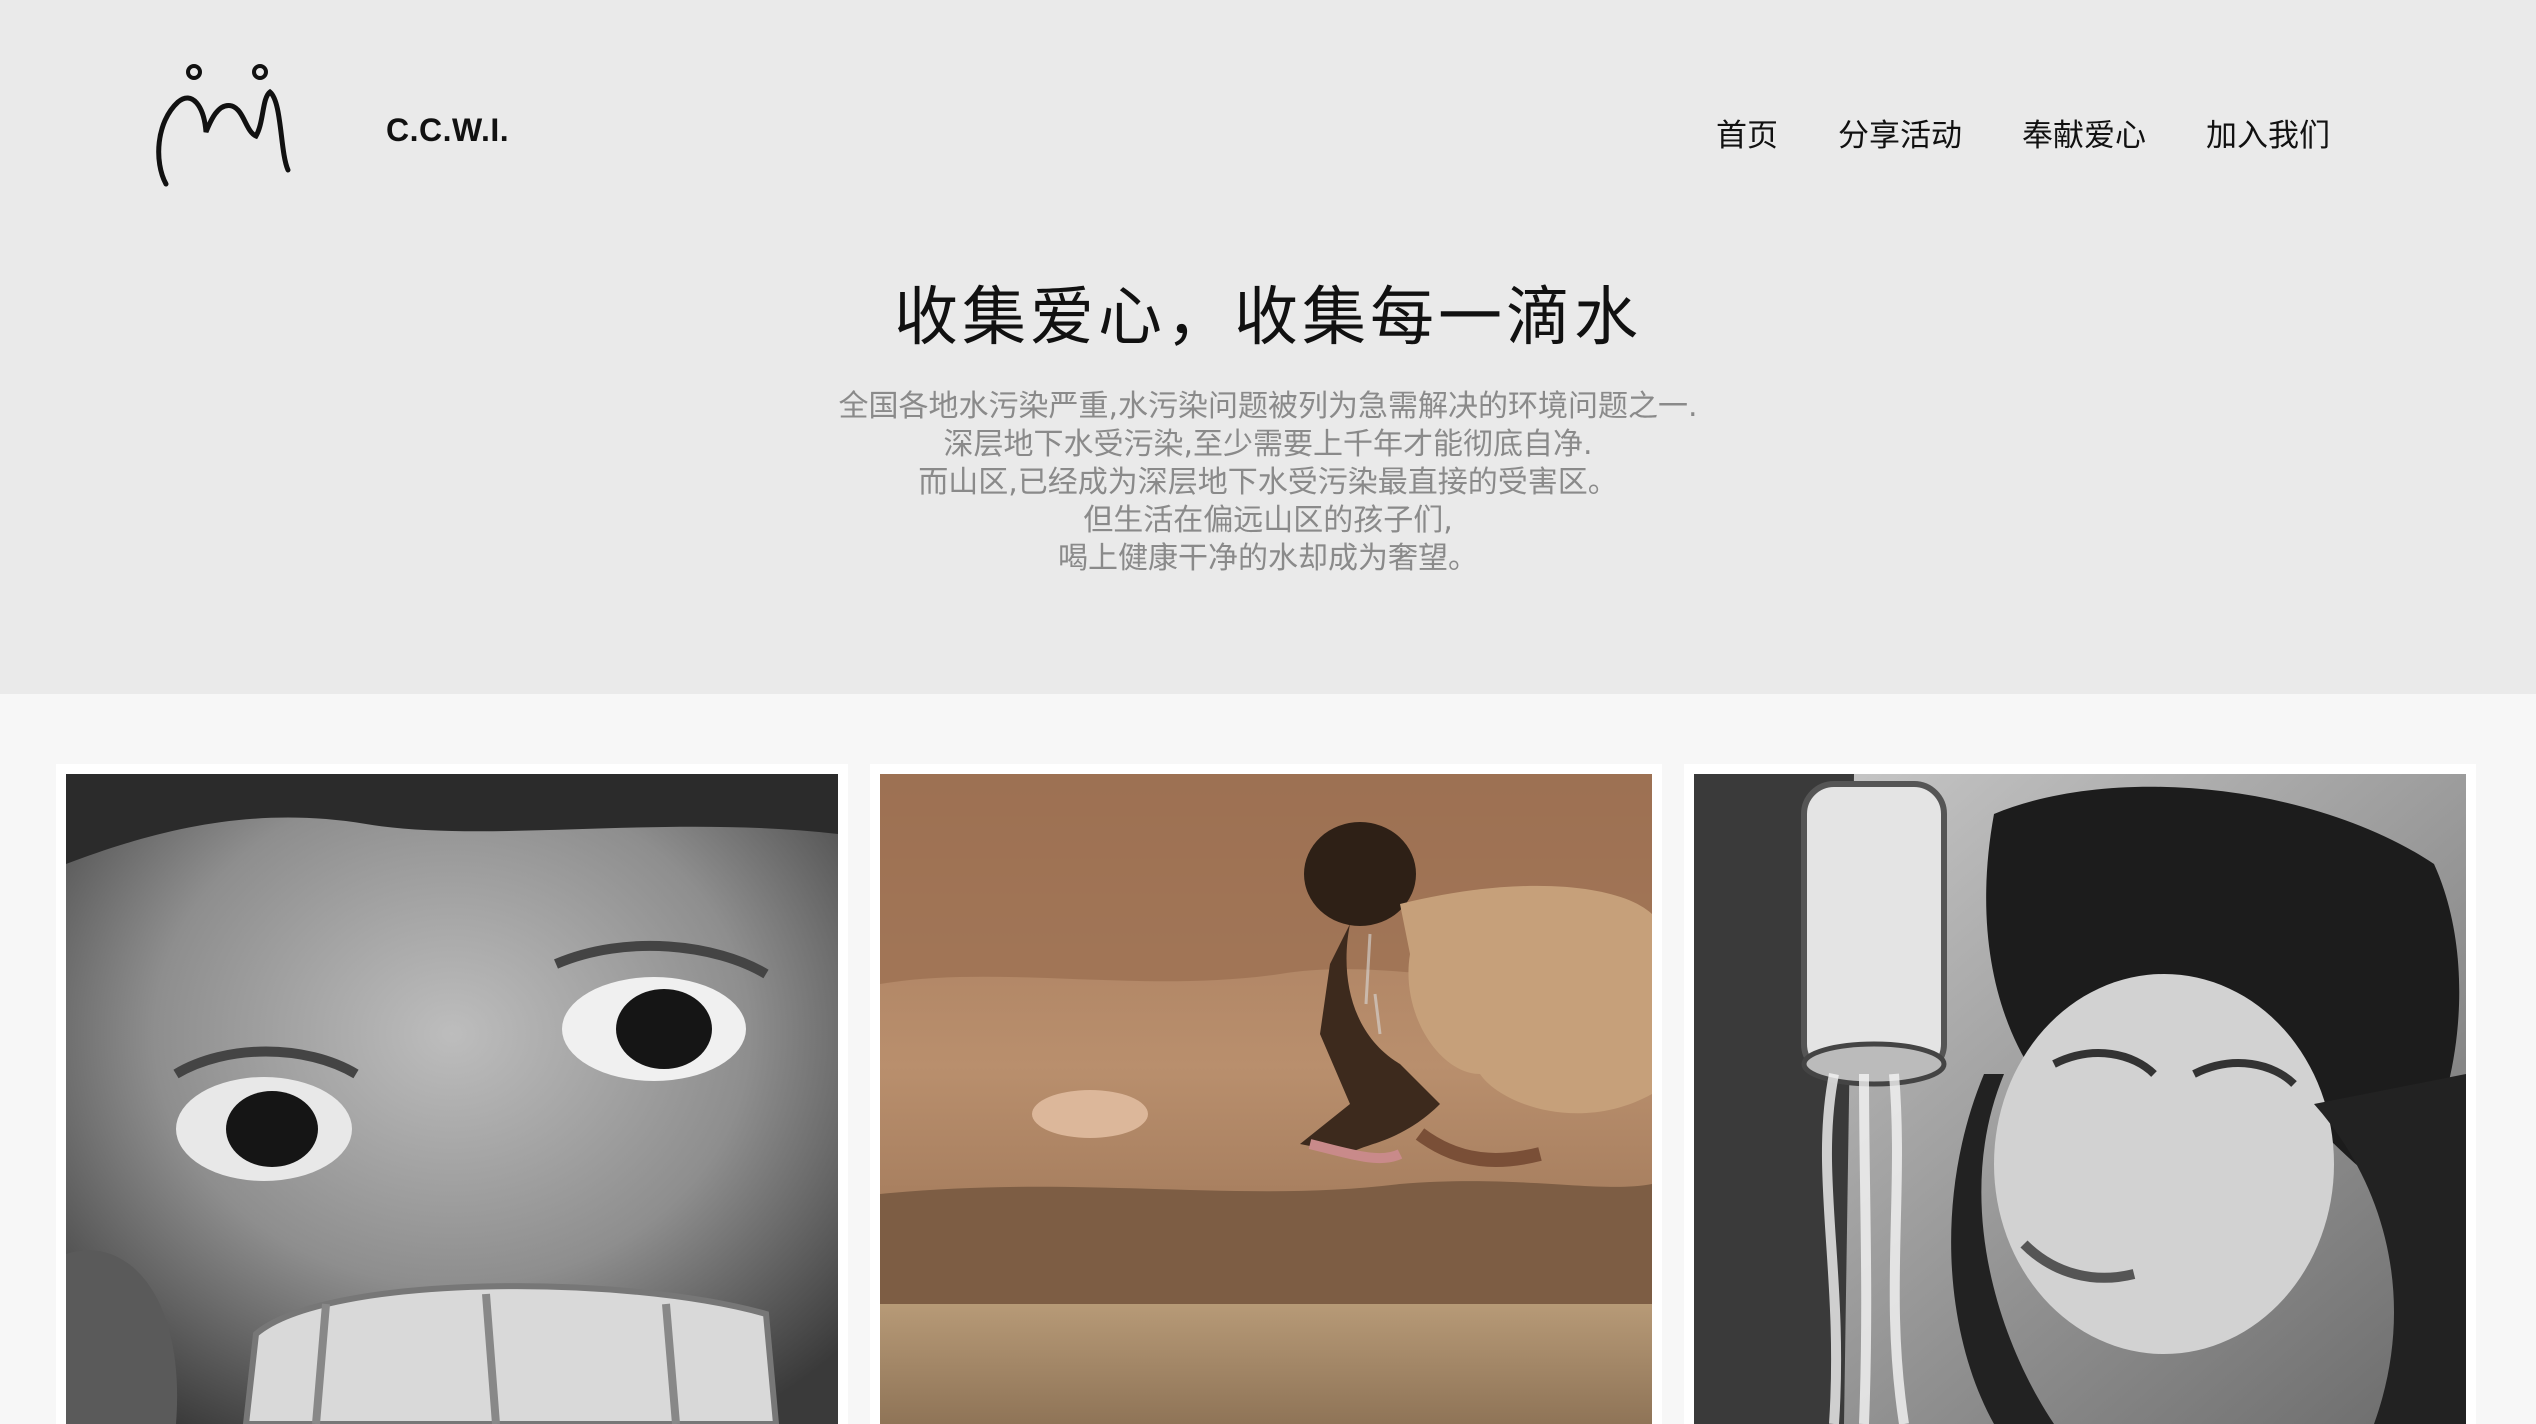 The image size is (2536, 1424). Describe the element at coordinates (1268, 406) in the screenshot. I see `hero-description-line: 全国各地水污染严重,水污染问题被列为急需解决的环境问题之一.` at that location.